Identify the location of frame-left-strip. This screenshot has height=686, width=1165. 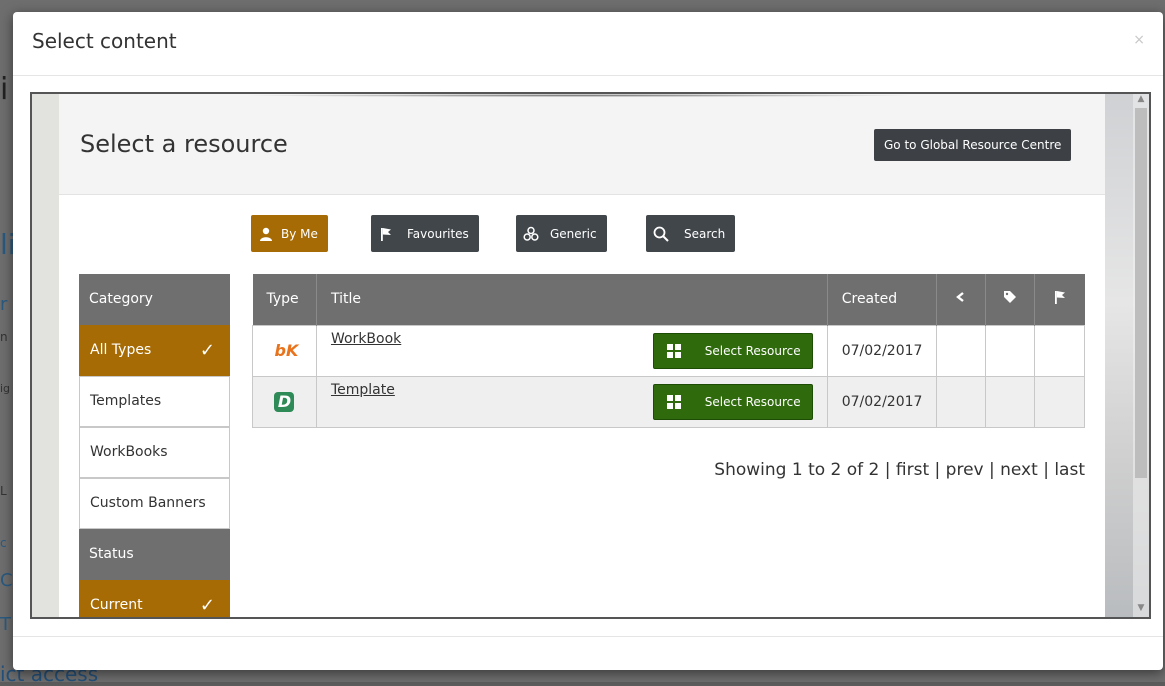
(45, 355).